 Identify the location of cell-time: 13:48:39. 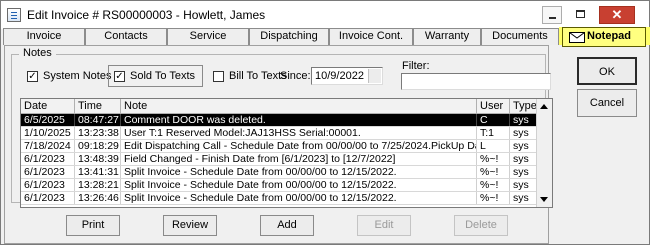
(98, 159).